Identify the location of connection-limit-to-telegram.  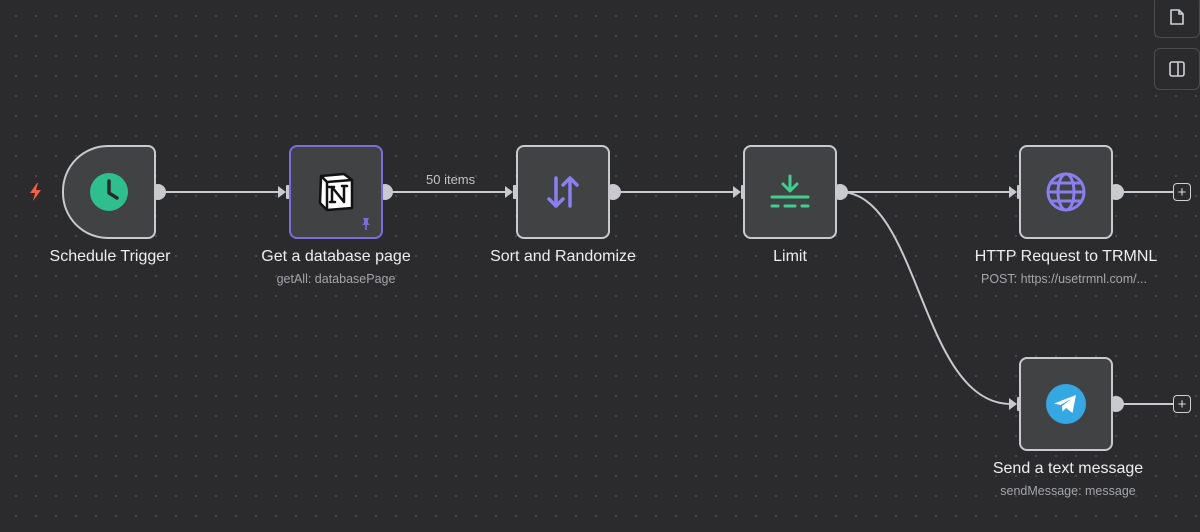
(925, 298).